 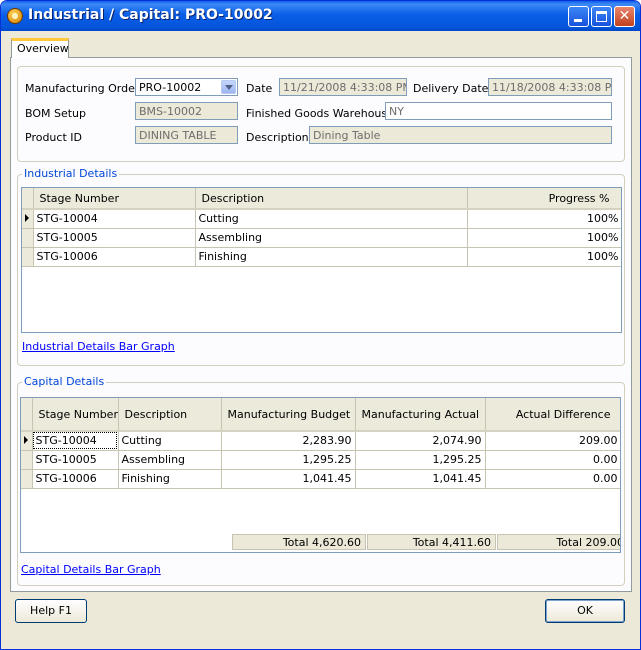 What do you see at coordinates (170, 87) in the screenshot?
I see `manufacturing-order-value: PRO-10002` at bounding box center [170, 87].